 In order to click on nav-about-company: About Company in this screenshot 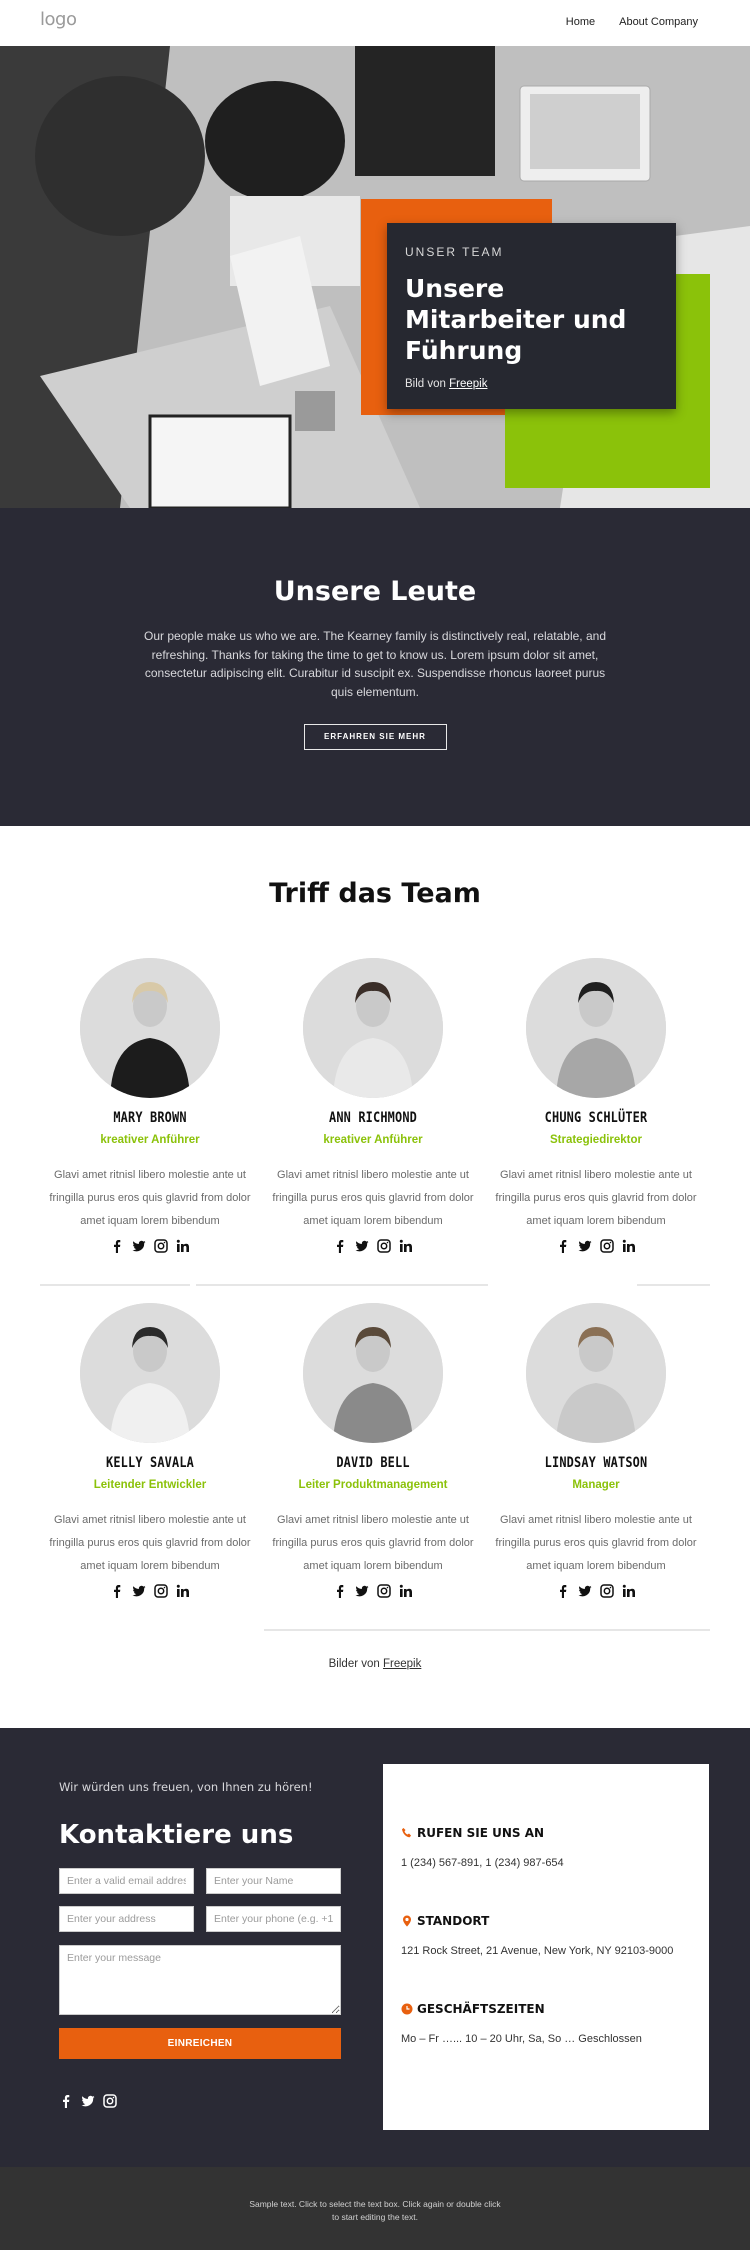, I will do `click(658, 22)`.